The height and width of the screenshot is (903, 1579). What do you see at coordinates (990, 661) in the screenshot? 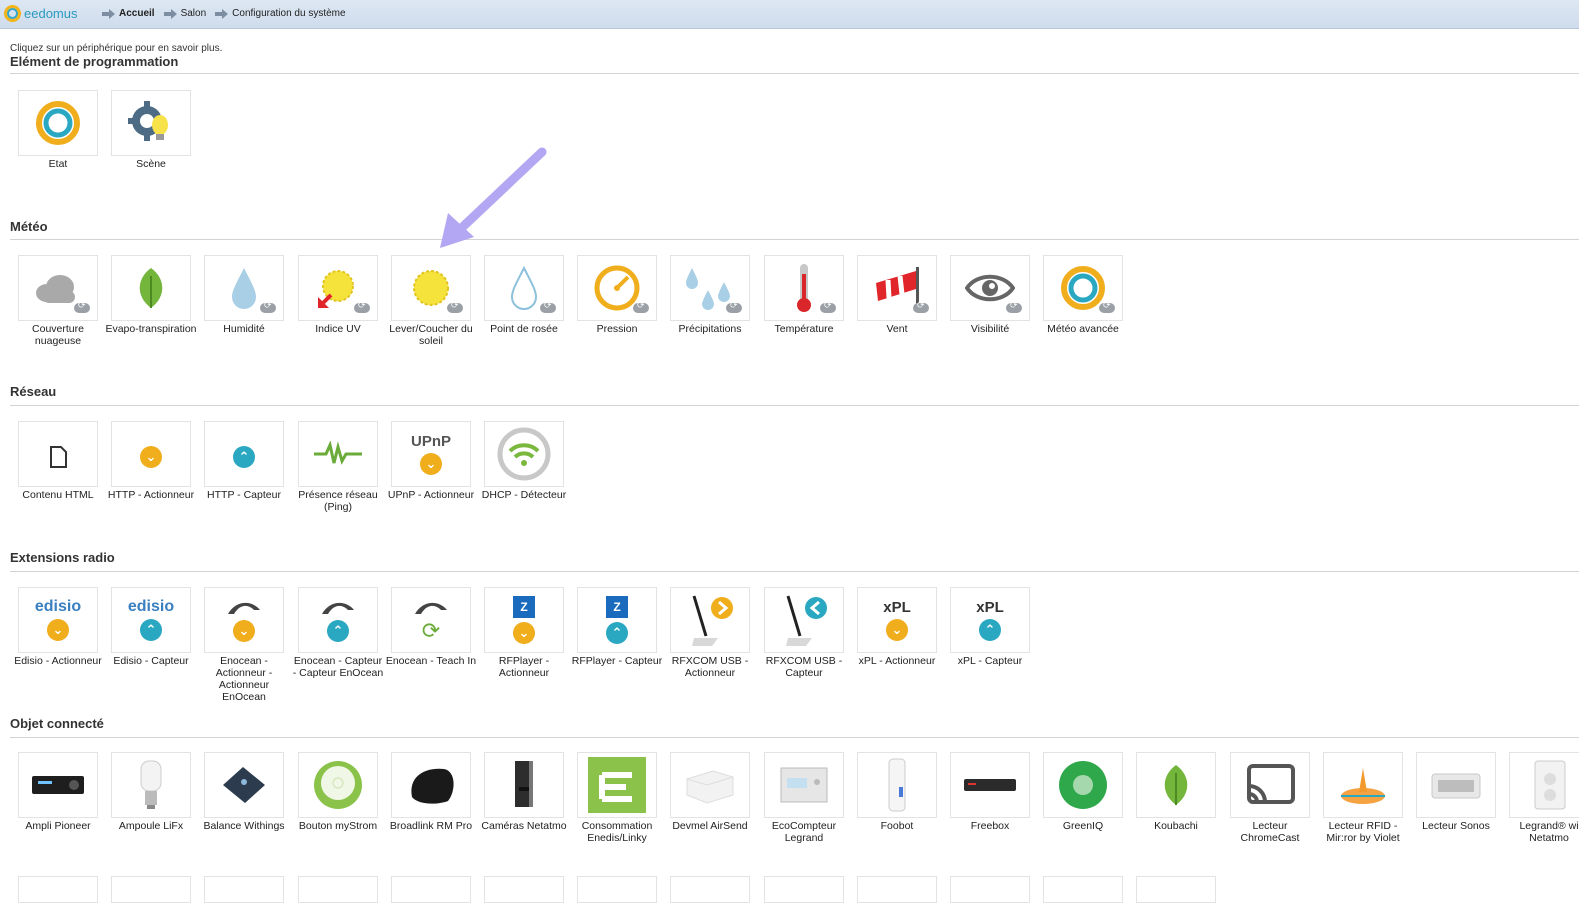
I see `device-label: xPL - Capteur` at bounding box center [990, 661].